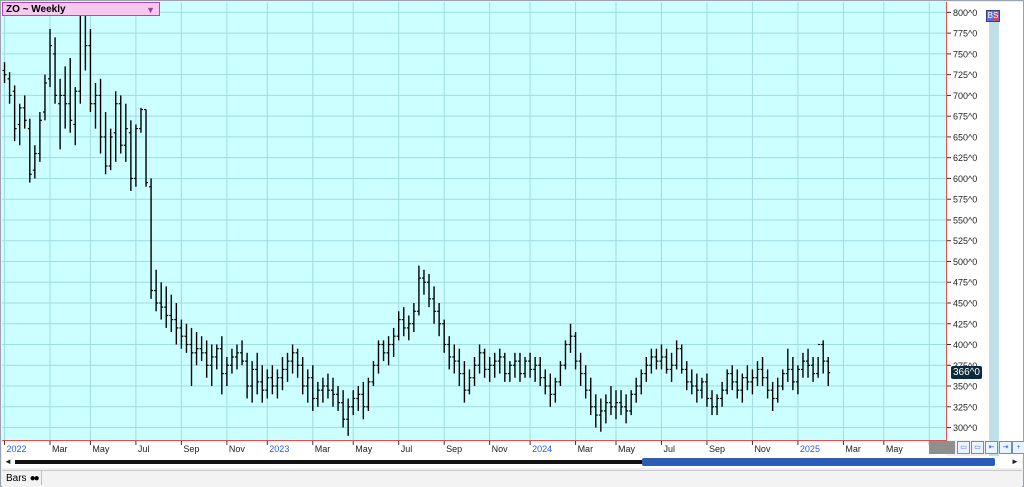  What do you see at coordinates (8, 461) in the screenshot?
I see `scroll-left-arrow: ◄` at bounding box center [8, 461].